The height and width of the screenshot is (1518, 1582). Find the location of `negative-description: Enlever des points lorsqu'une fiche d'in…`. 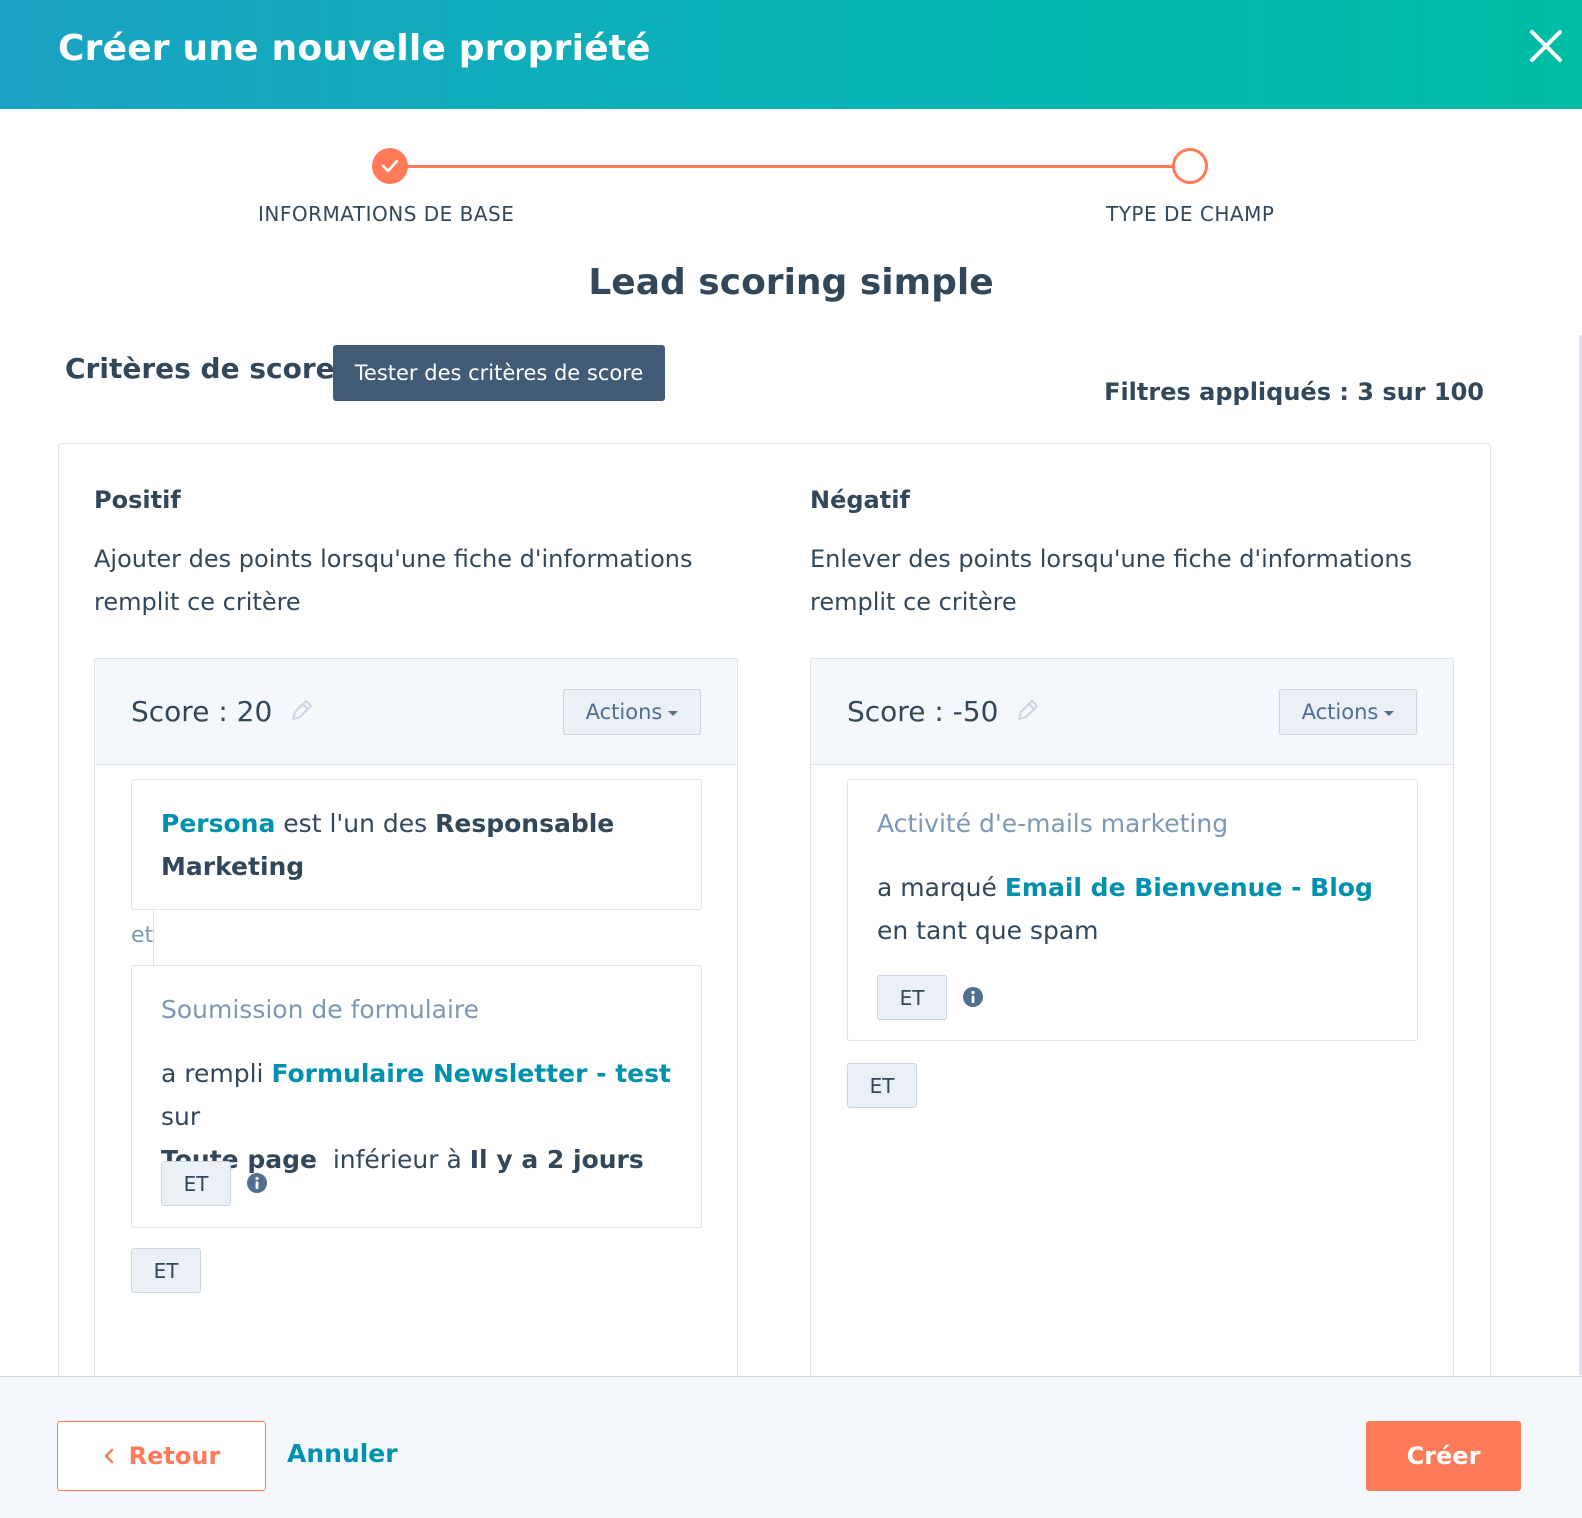

negative-description: Enlever des points lorsqu'une fiche d'in… is located at coordinates (1111, 580).